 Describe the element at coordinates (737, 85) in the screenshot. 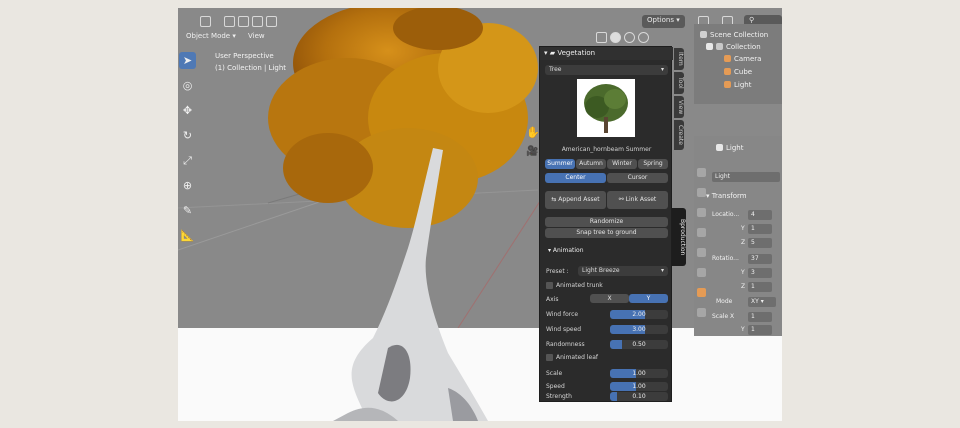

I see `outliner-item-light: Light` at that location.